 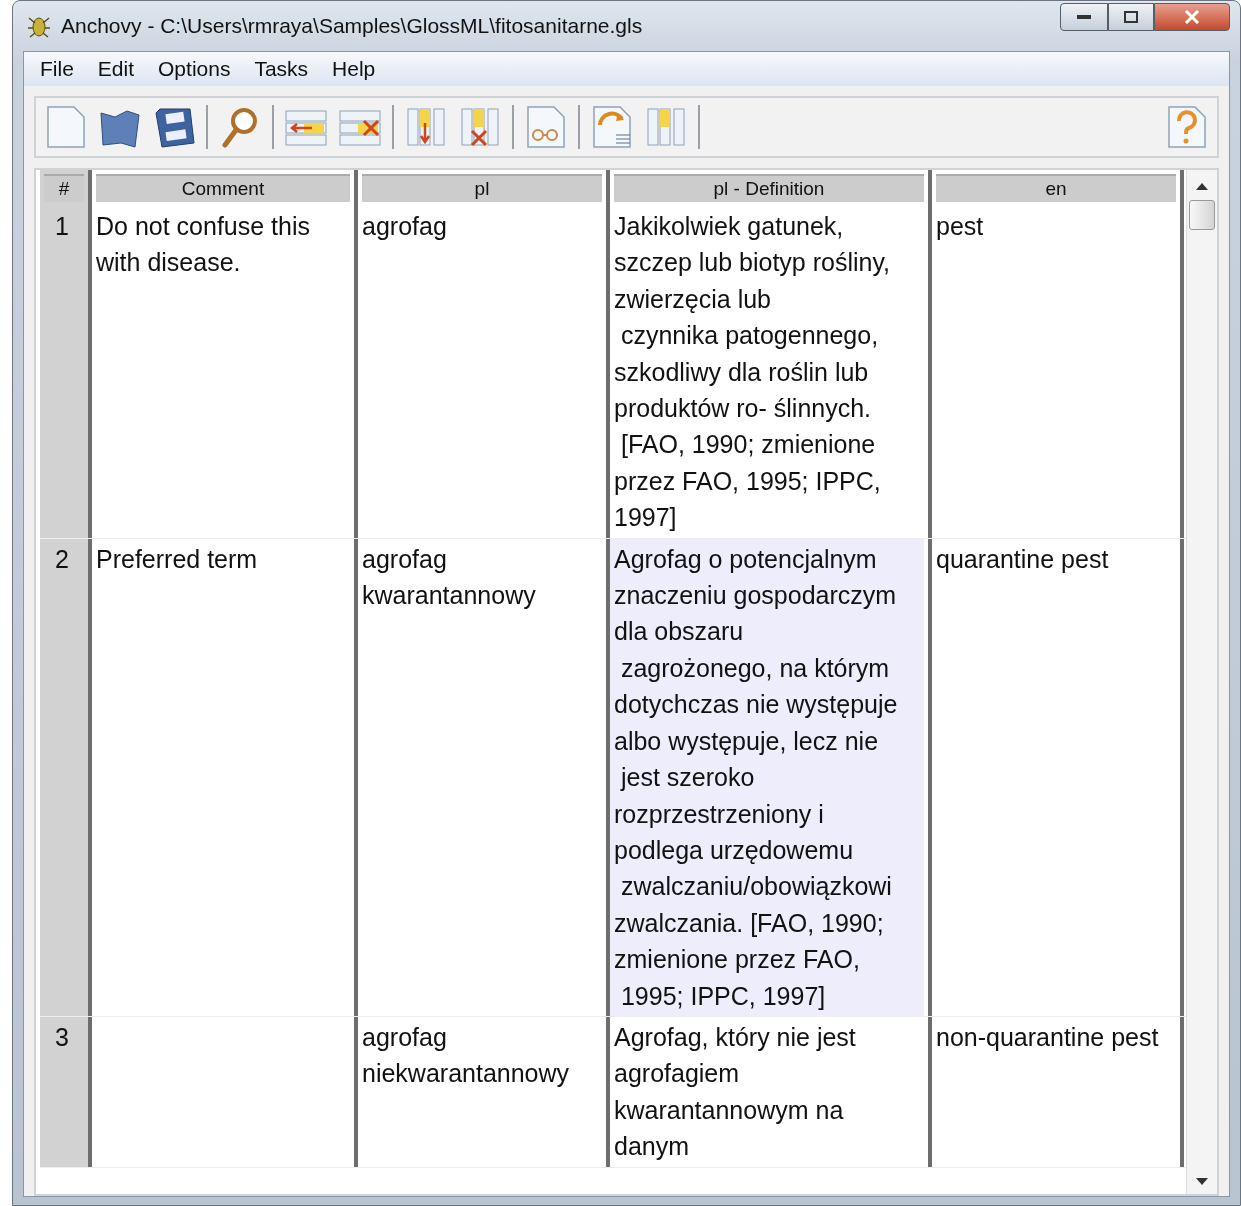 I want to click on minimize-icon, so click(x=1084, y=17).